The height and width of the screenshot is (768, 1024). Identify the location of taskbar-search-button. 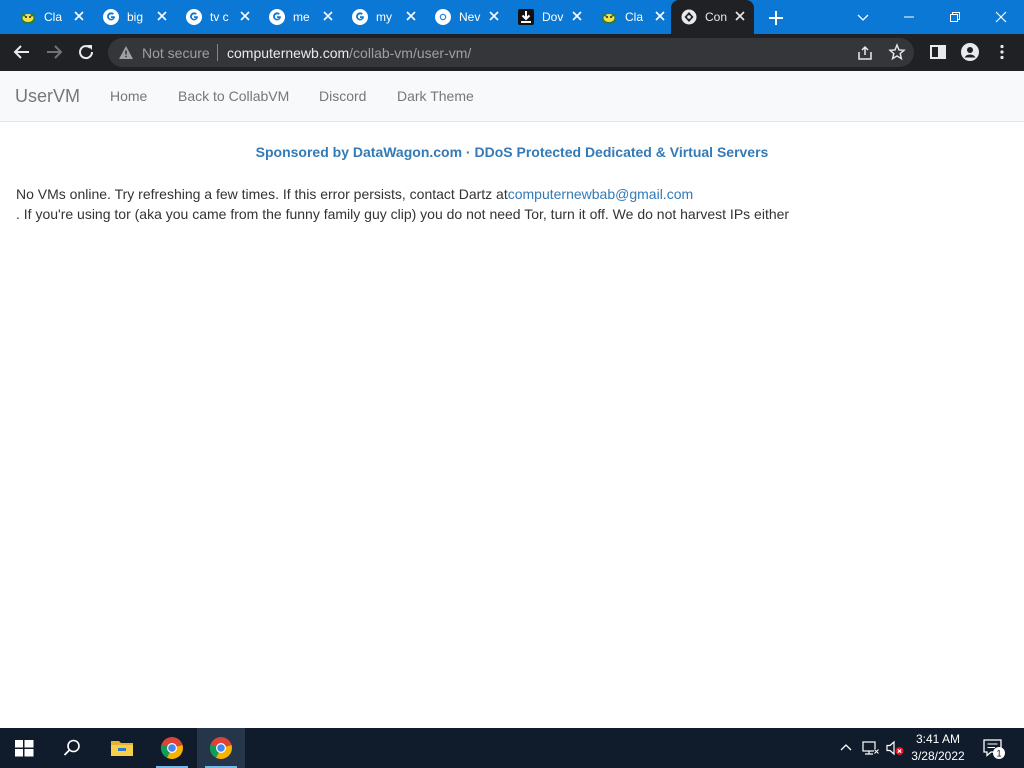
(72, 748).